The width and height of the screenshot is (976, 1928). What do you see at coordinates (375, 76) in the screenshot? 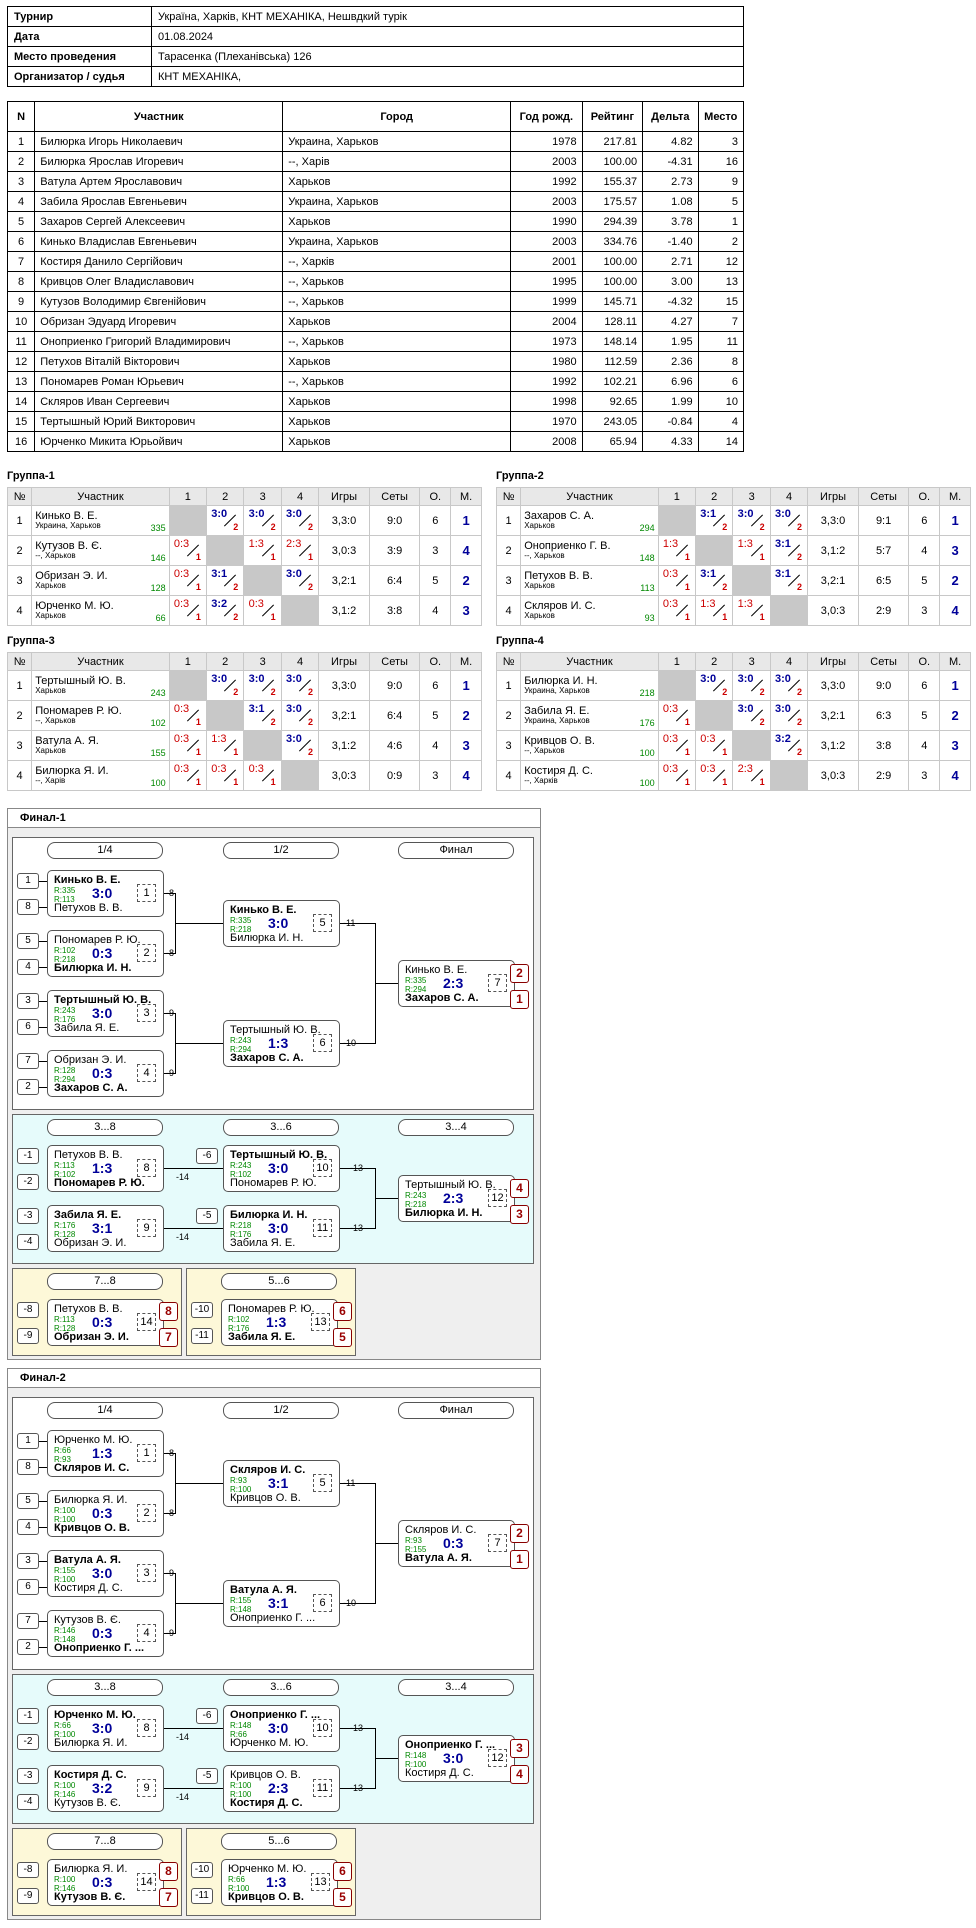
I see `info-row: Организатор / судья КНТ МЕХАНІКА,` at bounding box center [375, 76].